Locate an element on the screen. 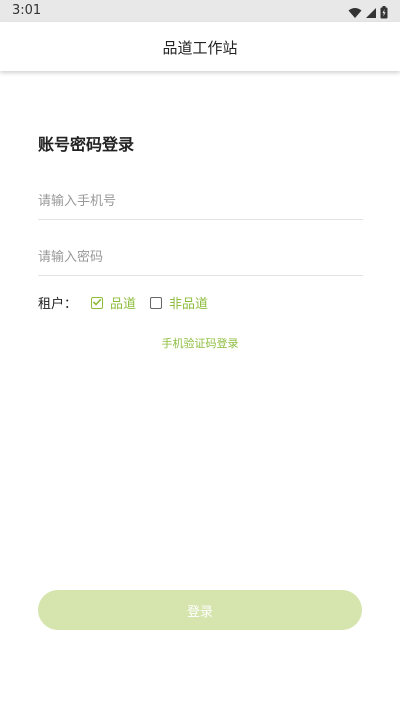 The image size is (400, 711). tenant-option-pindao: 品道 is located at coordinates (113, 302).